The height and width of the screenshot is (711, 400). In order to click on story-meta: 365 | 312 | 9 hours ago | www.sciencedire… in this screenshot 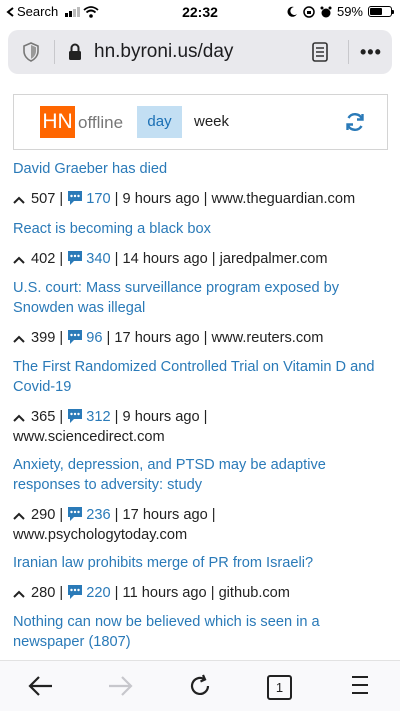, I will do `click(110, 426)`.